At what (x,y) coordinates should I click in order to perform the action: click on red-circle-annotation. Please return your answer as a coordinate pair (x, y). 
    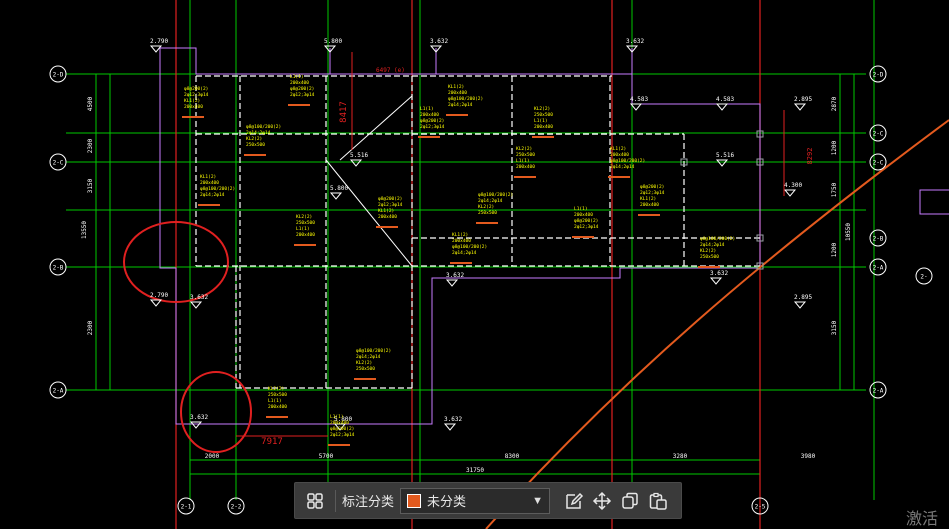
    Looking at the image, I should click on (216, 412).